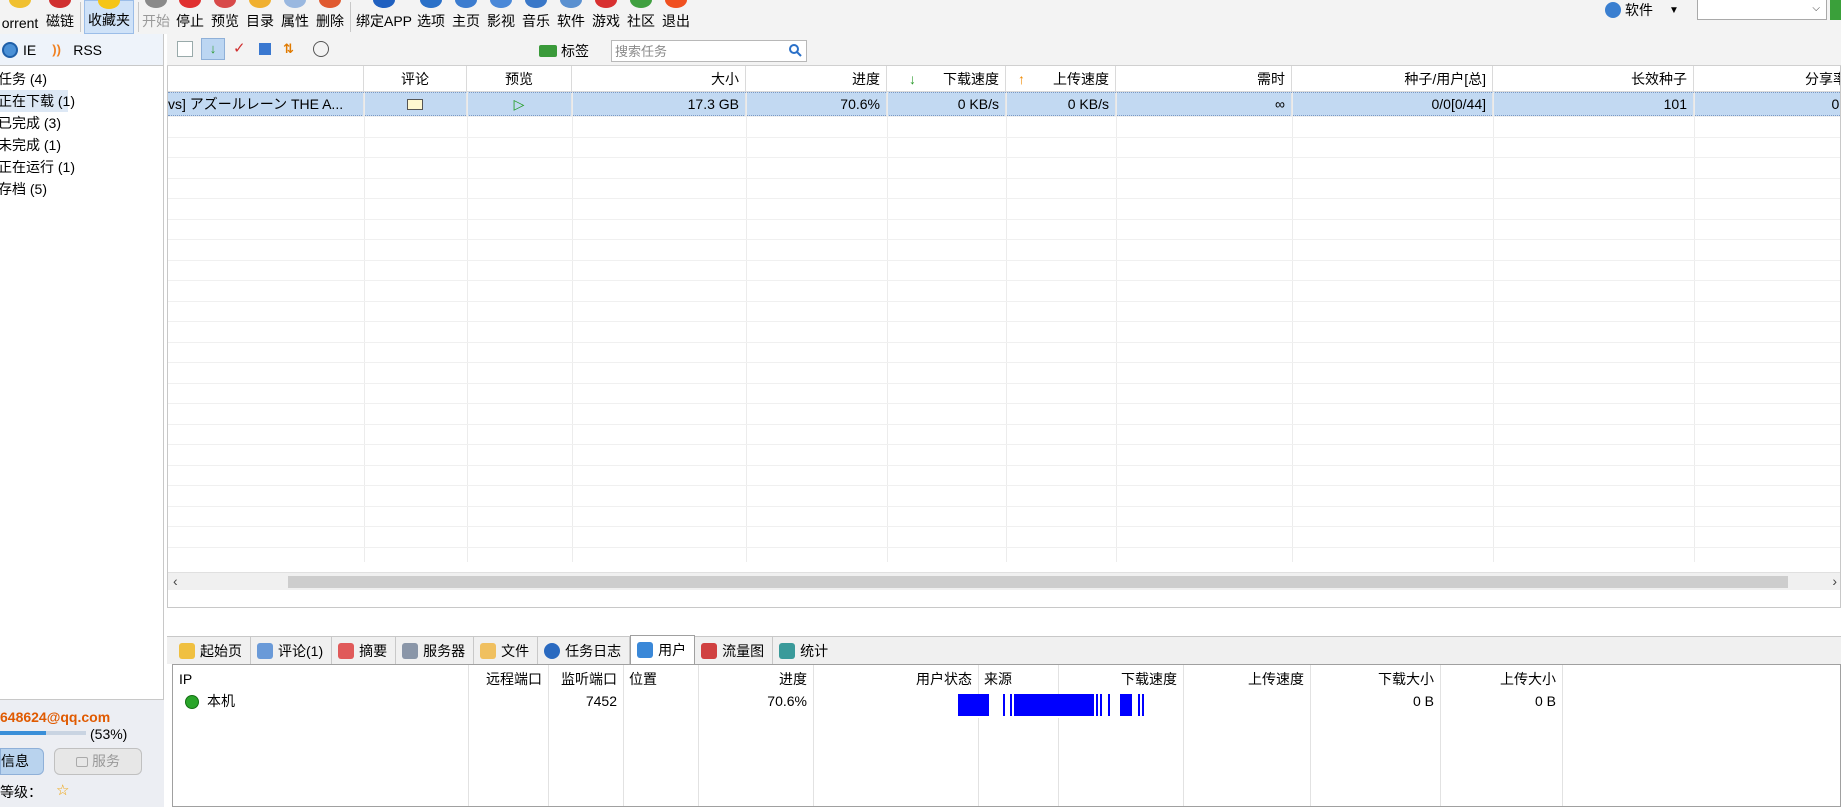 This screenshot has width=1841, height=807. I want to click on tag-button: 标签, so click(564, 51).